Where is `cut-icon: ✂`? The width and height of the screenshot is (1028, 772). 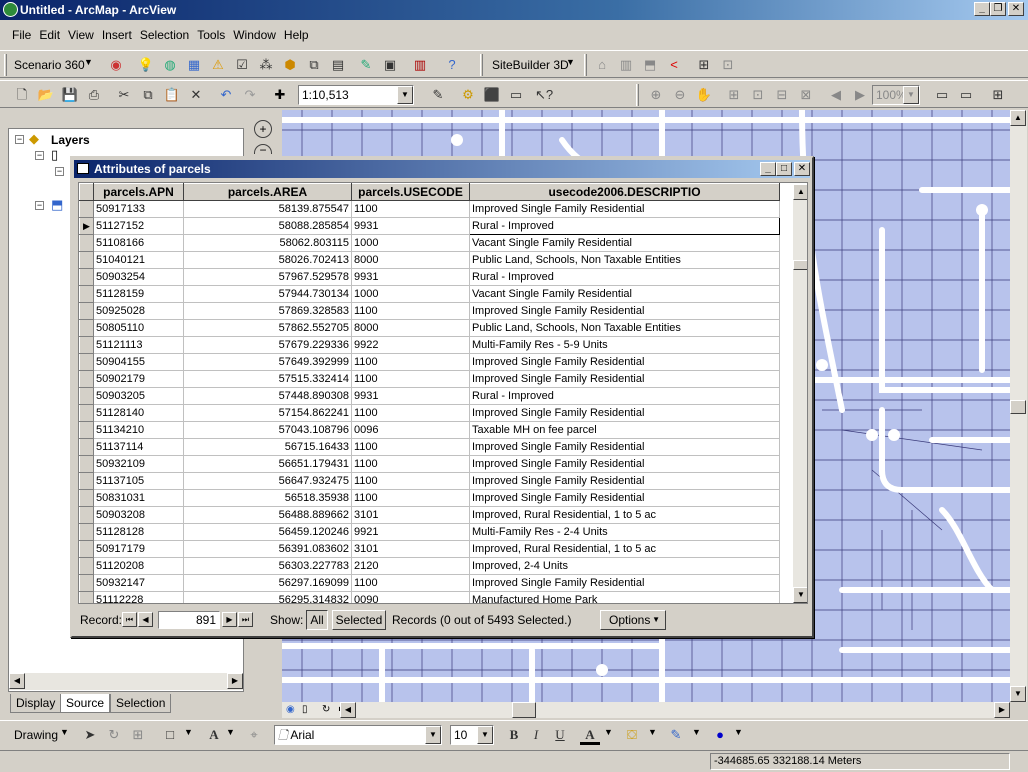 cut-icon: ✂ is located at coordinates (124, 95).